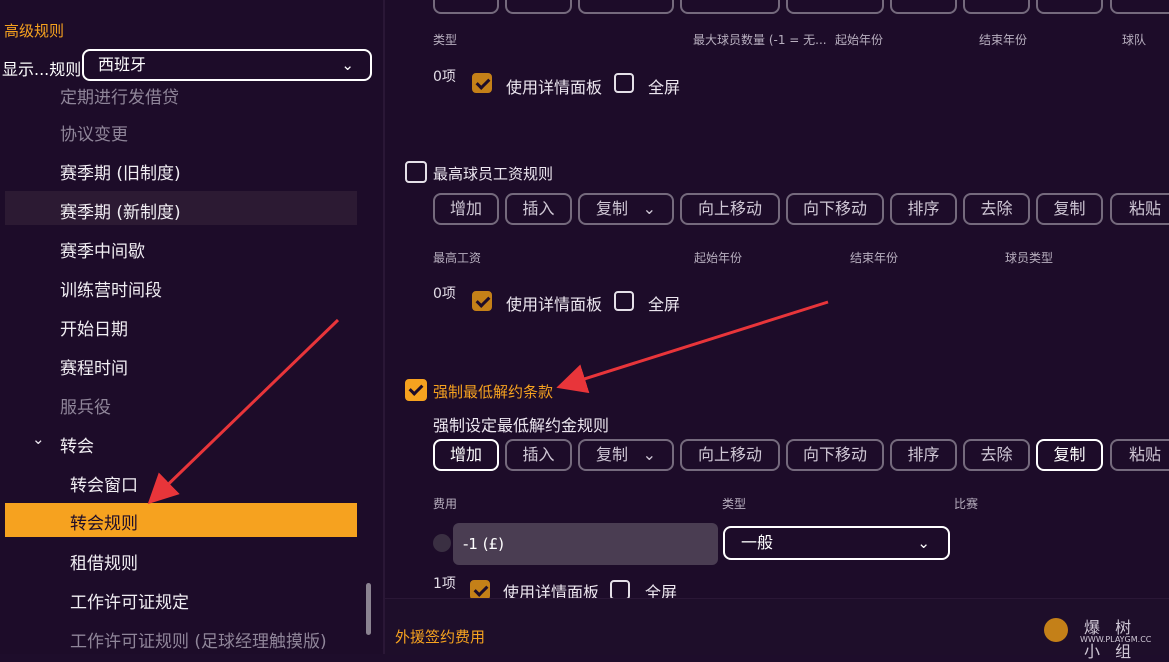 This screenshot has height=662, width=1169. I want to click on arrow-to-transfer-rules, so click(243, 411).